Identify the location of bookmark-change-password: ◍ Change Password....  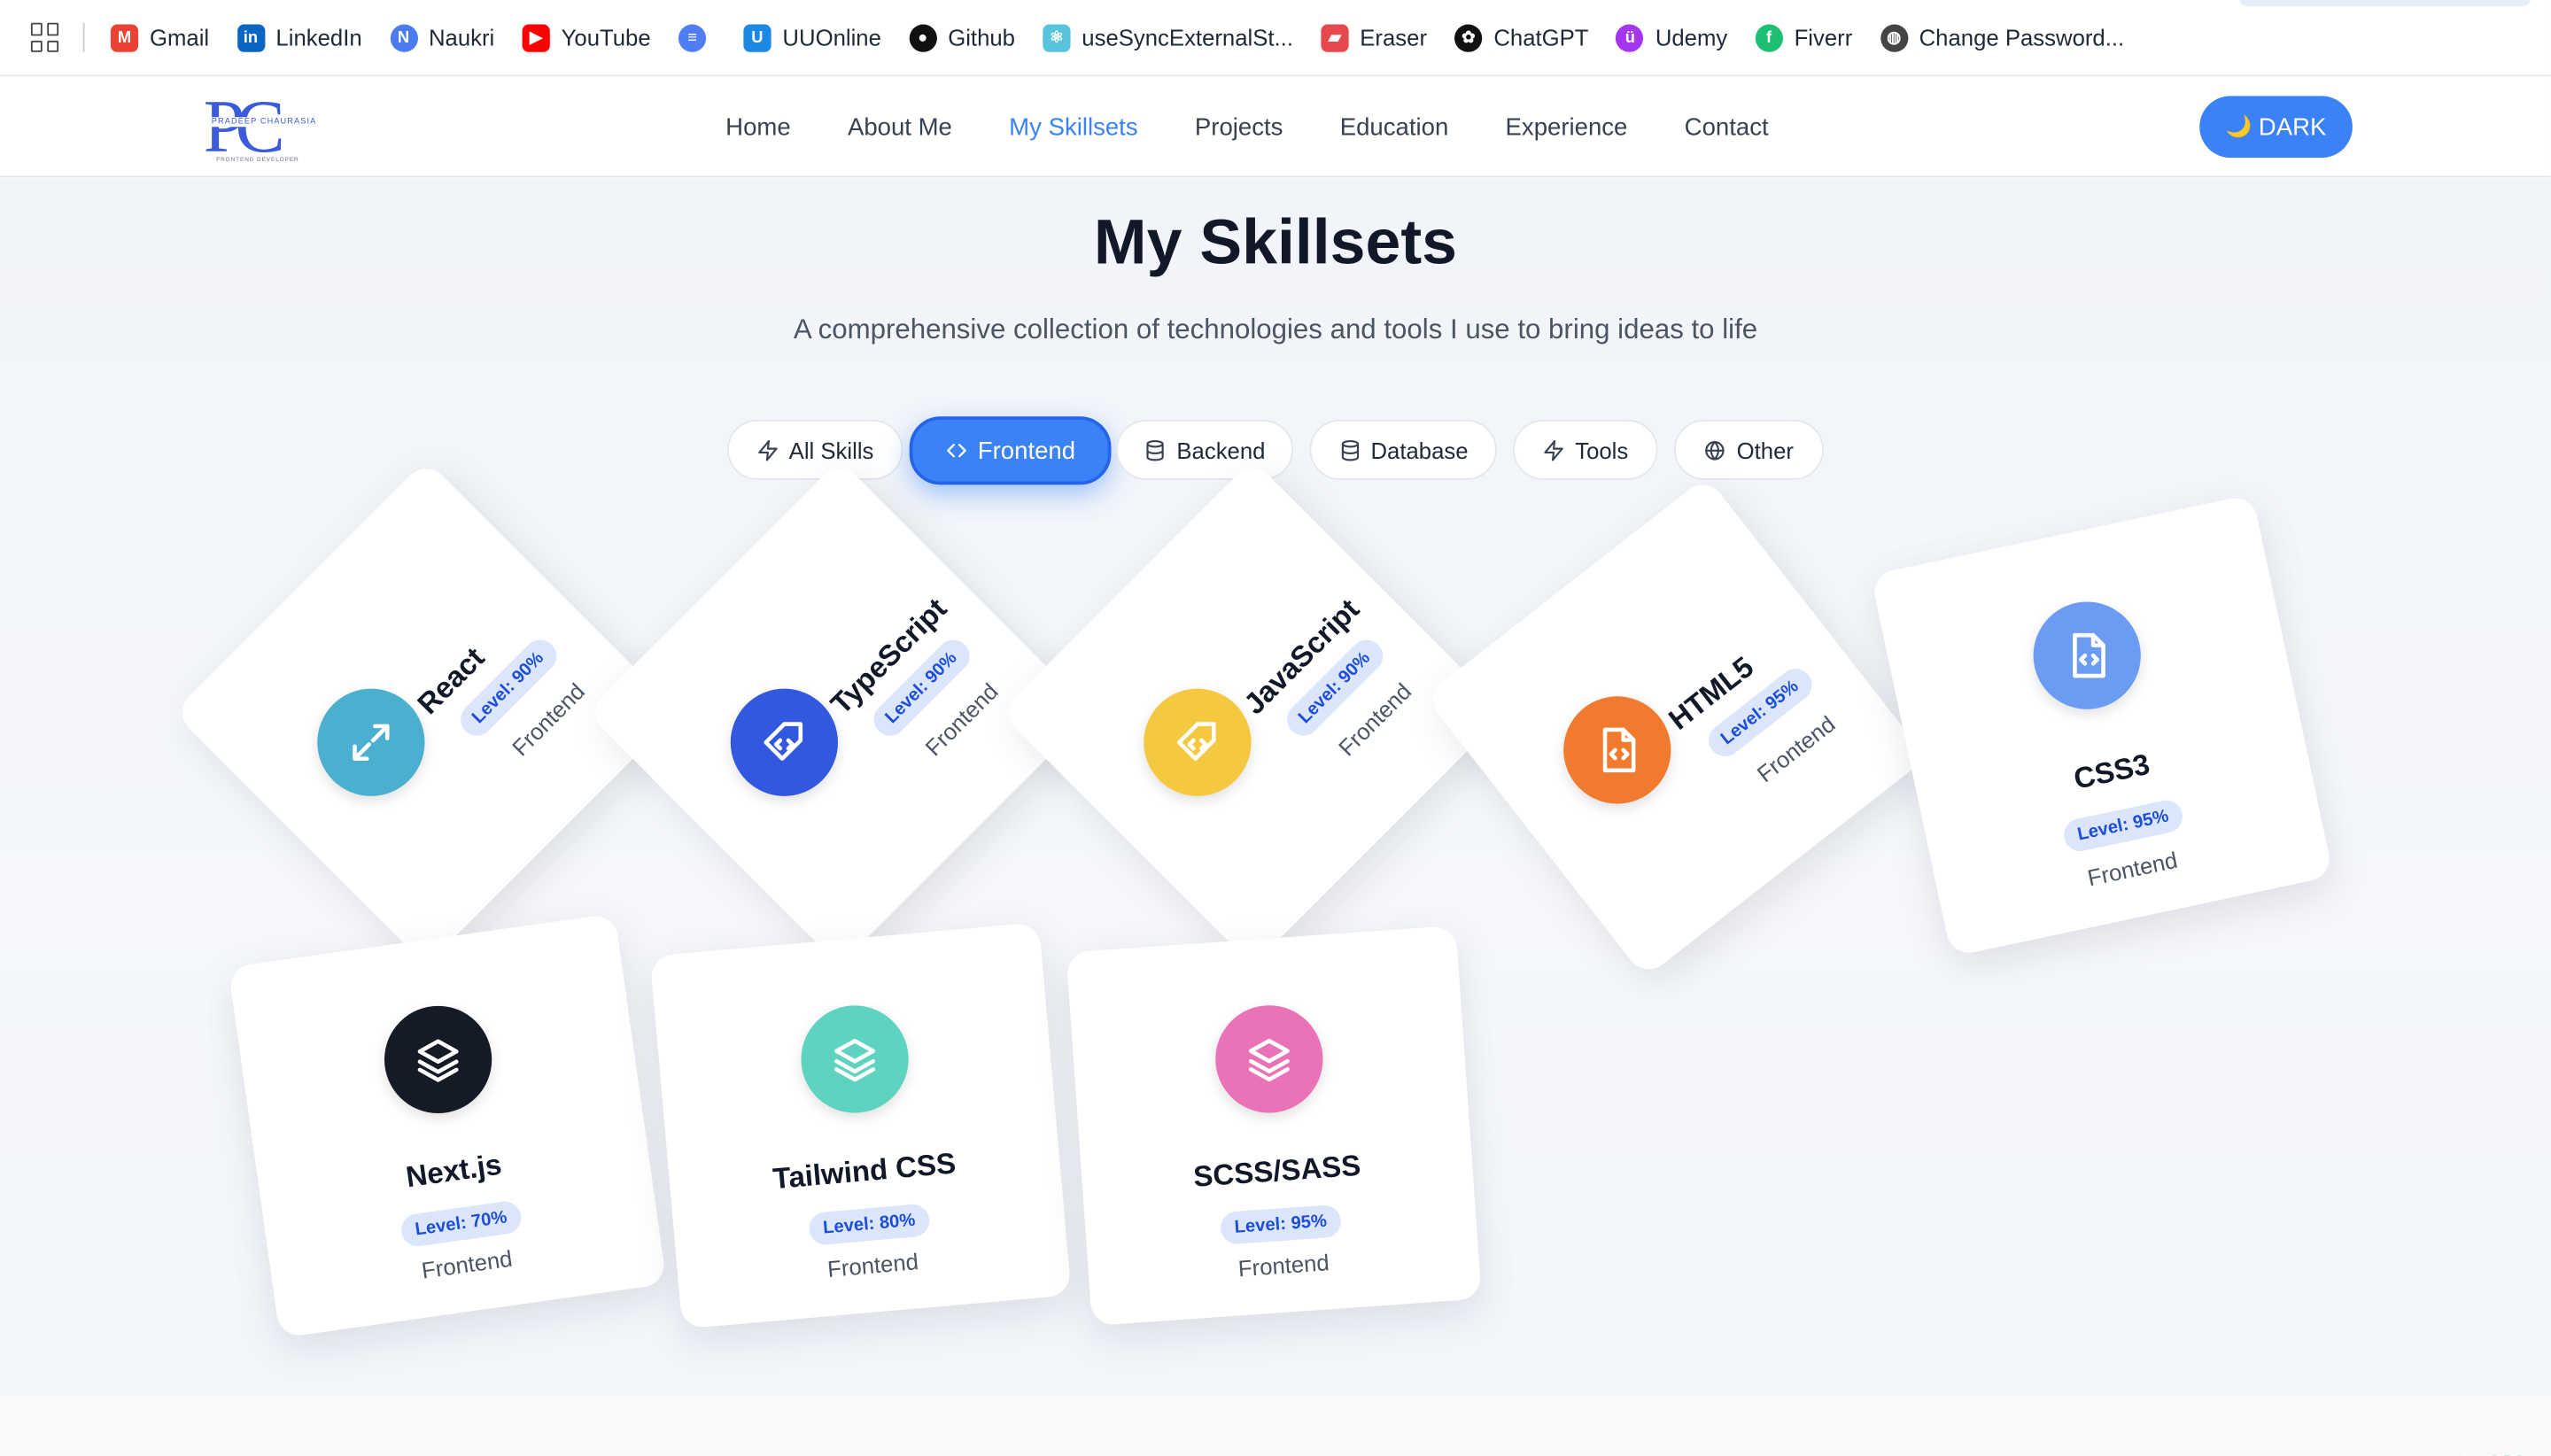
(2002, 37).